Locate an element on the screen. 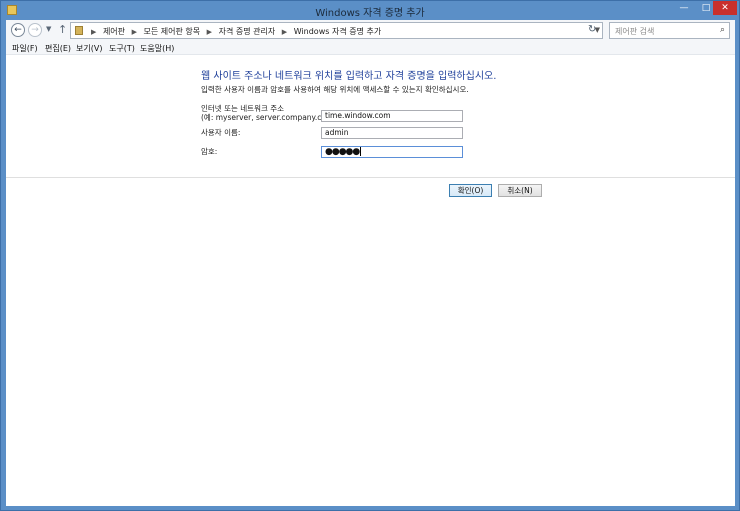 Image resolution: width=740 pixels, height=511 pixels. close-button: ✕ is located at coordinates (725, 8).